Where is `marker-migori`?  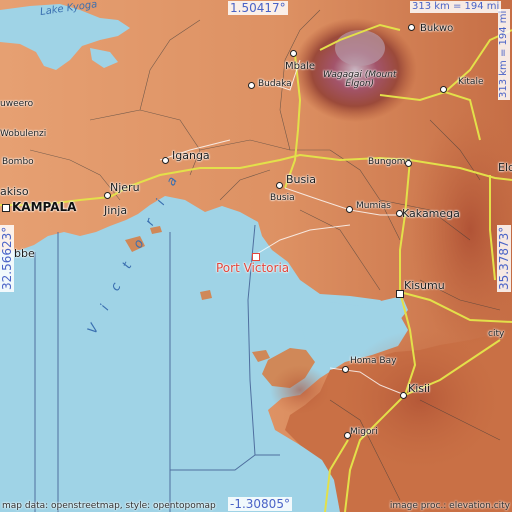
marker-migori is located at coordinates (347, 435).